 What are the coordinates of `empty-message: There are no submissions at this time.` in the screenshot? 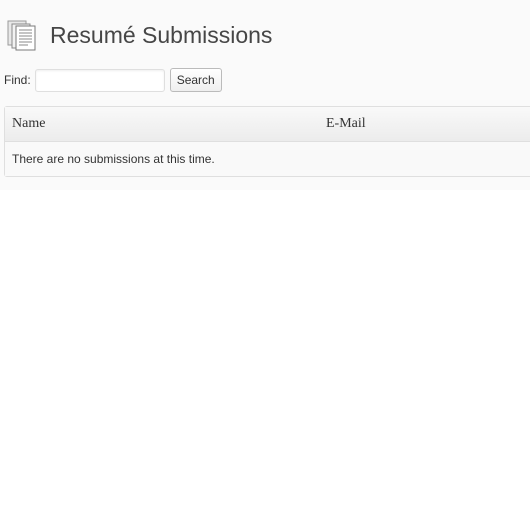 It's located at (267, 159).